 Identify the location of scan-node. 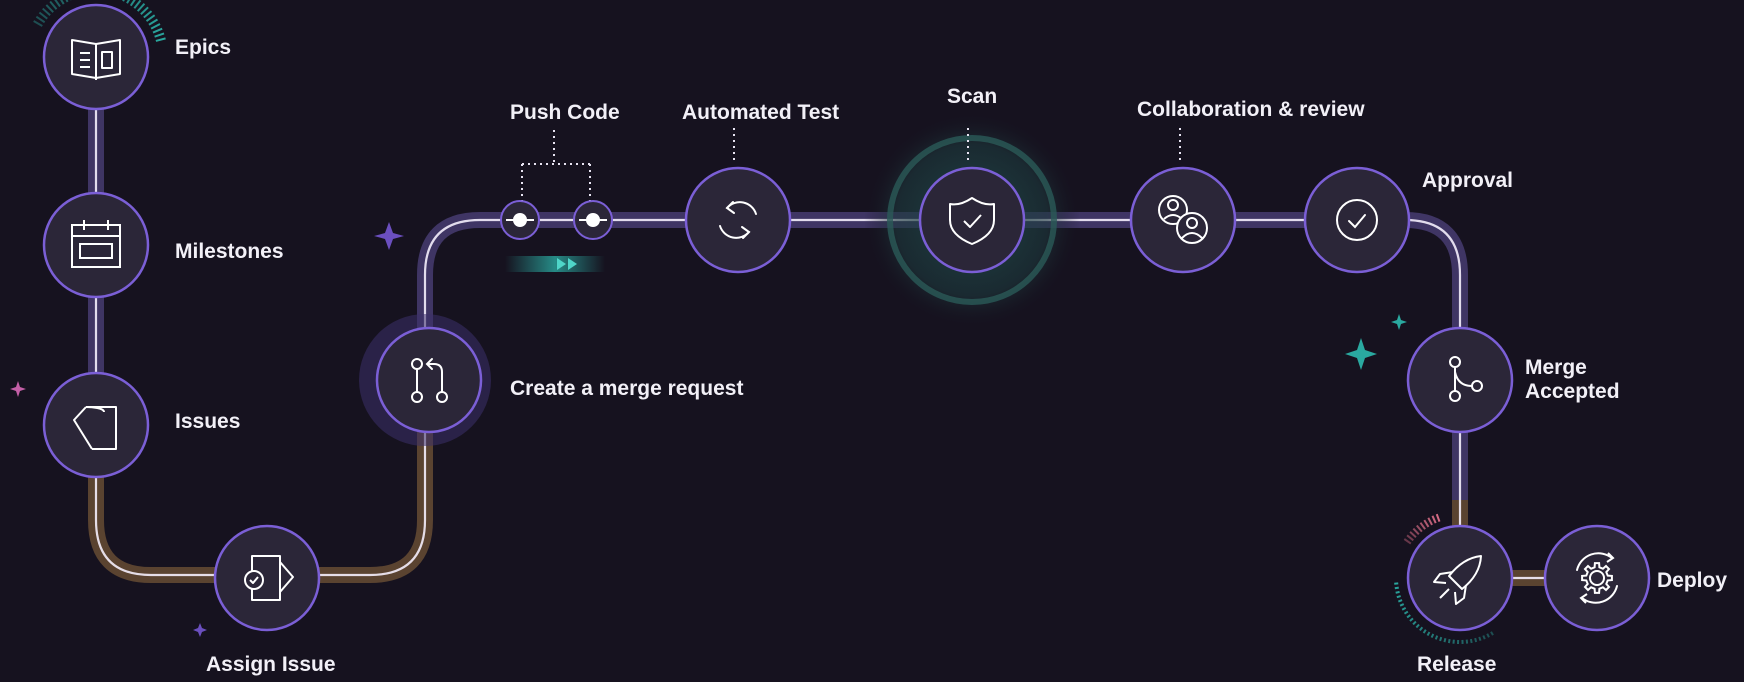
(972, 220).